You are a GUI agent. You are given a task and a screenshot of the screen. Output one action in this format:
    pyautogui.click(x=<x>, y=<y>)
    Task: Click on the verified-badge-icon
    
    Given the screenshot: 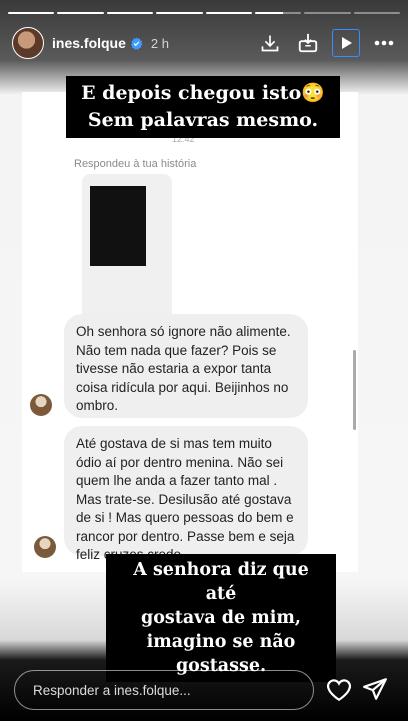 What is the action you would take?
    pyautogui.click(x=136, y=43)
    